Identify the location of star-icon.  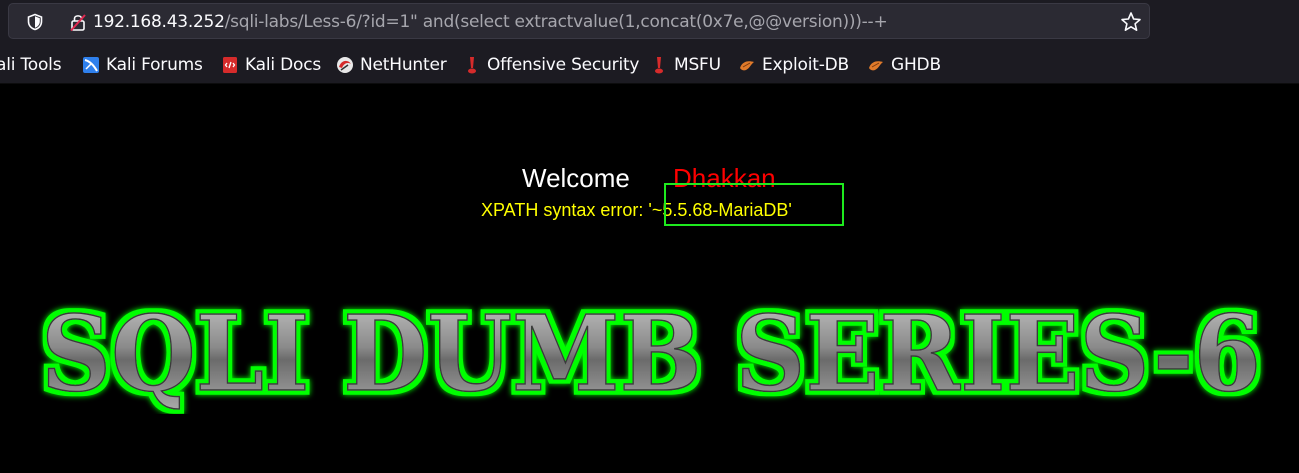
(1131, 22).